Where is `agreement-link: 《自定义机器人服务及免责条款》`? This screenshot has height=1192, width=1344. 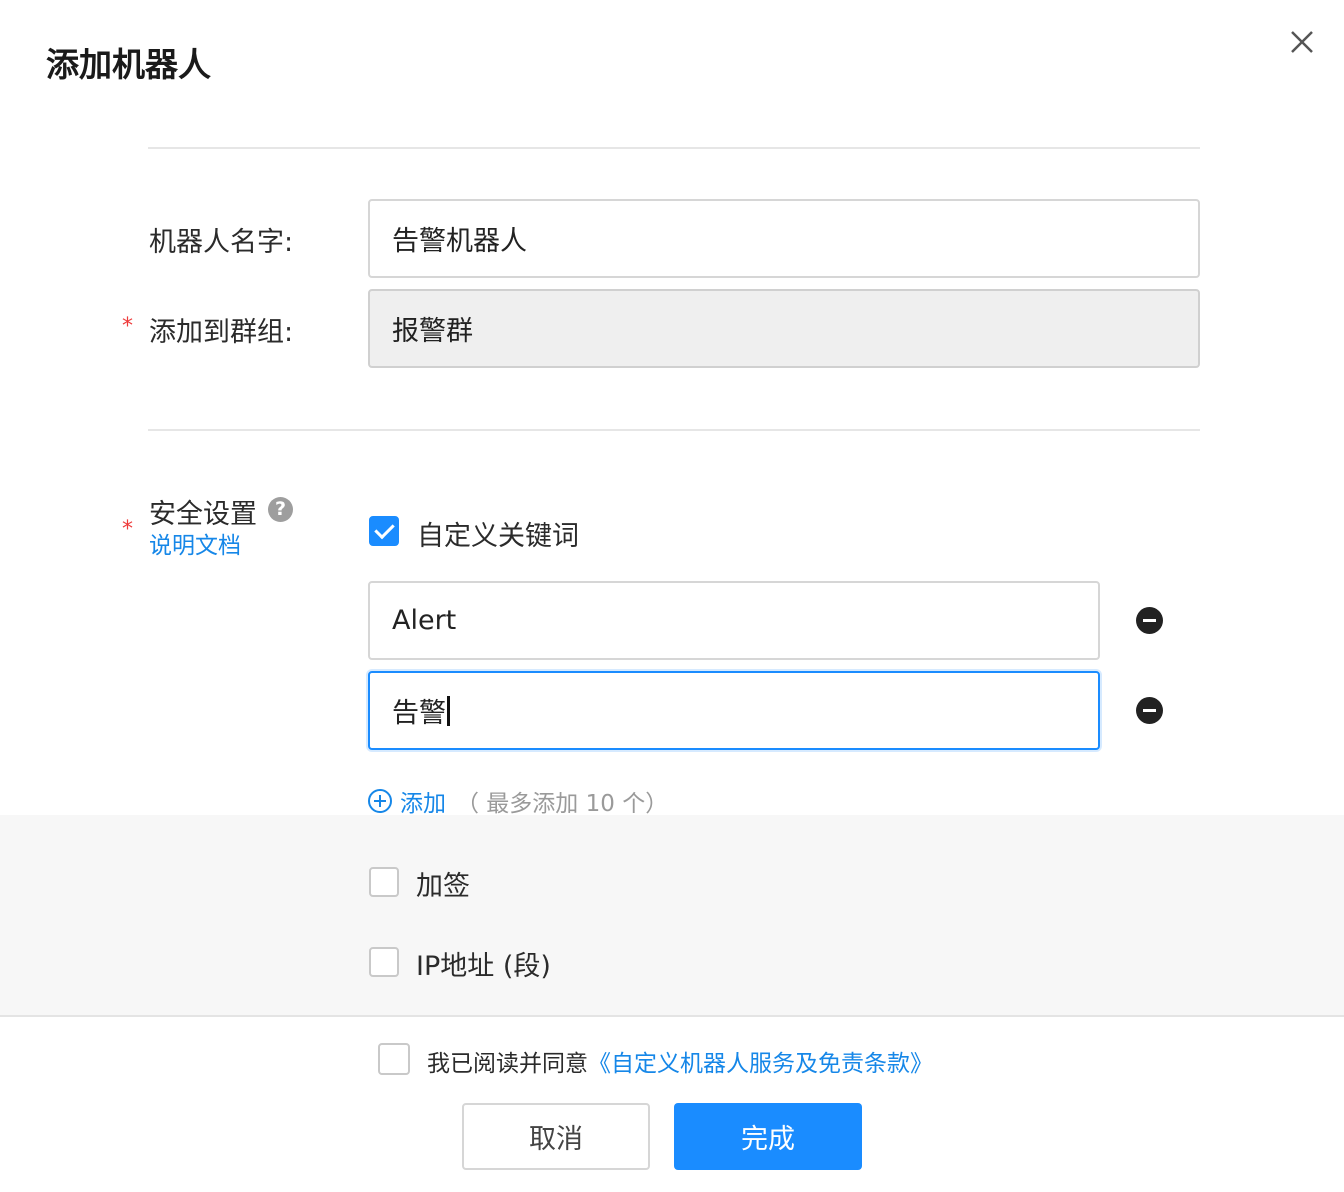
agreement-link: 《自定义机器人服务及免责条款》 is located at coordinates (760, 1064).